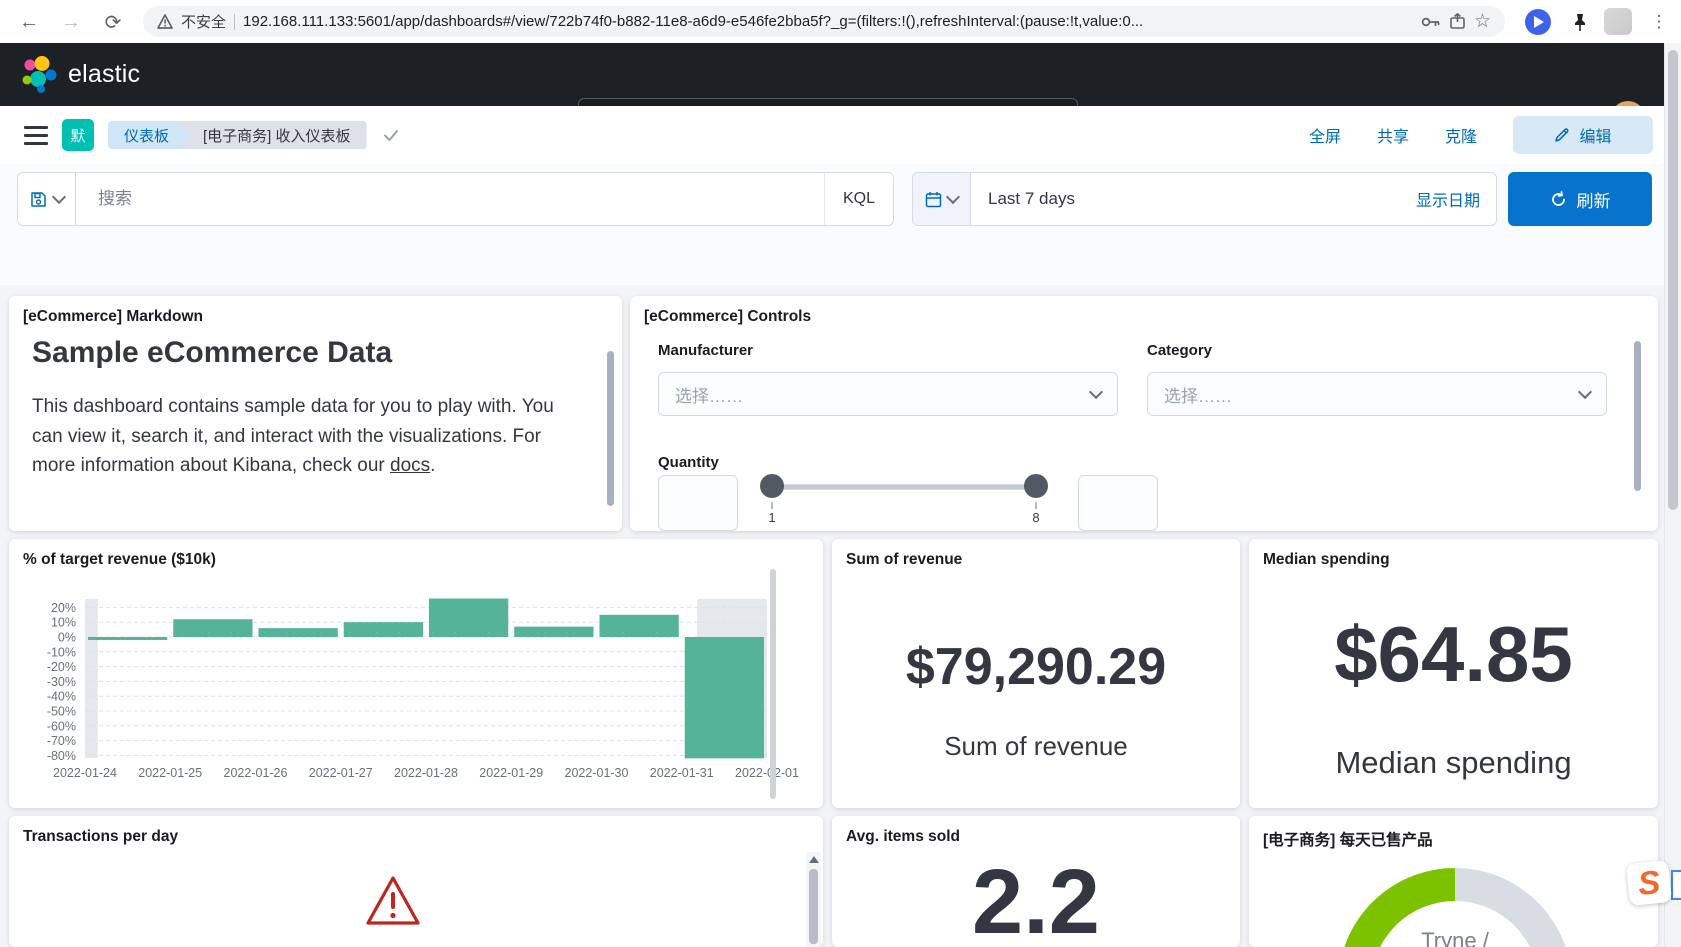 This screenshot has width=1681, height=947. What do you see at coordinates (1393, 135) in the screenshot?
I see `share-button: 共享` at bounding box center [1393, 135].